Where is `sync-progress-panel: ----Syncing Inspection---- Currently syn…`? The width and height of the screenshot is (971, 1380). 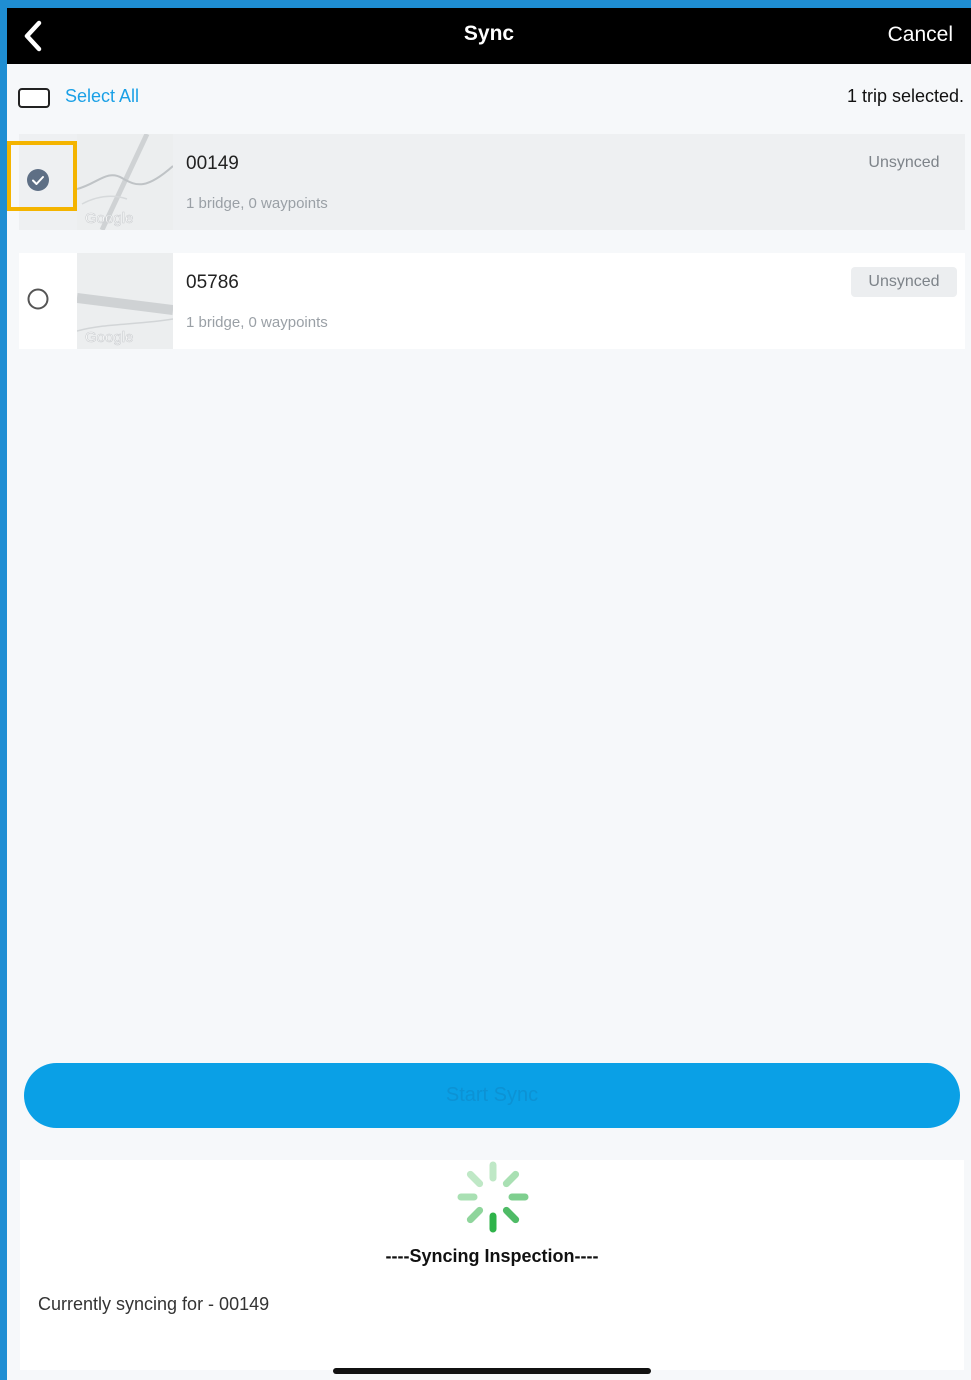 sync-progress-panel: ----Syncing Inspection---- Currently syn… is located at coordinates (492, 1265).